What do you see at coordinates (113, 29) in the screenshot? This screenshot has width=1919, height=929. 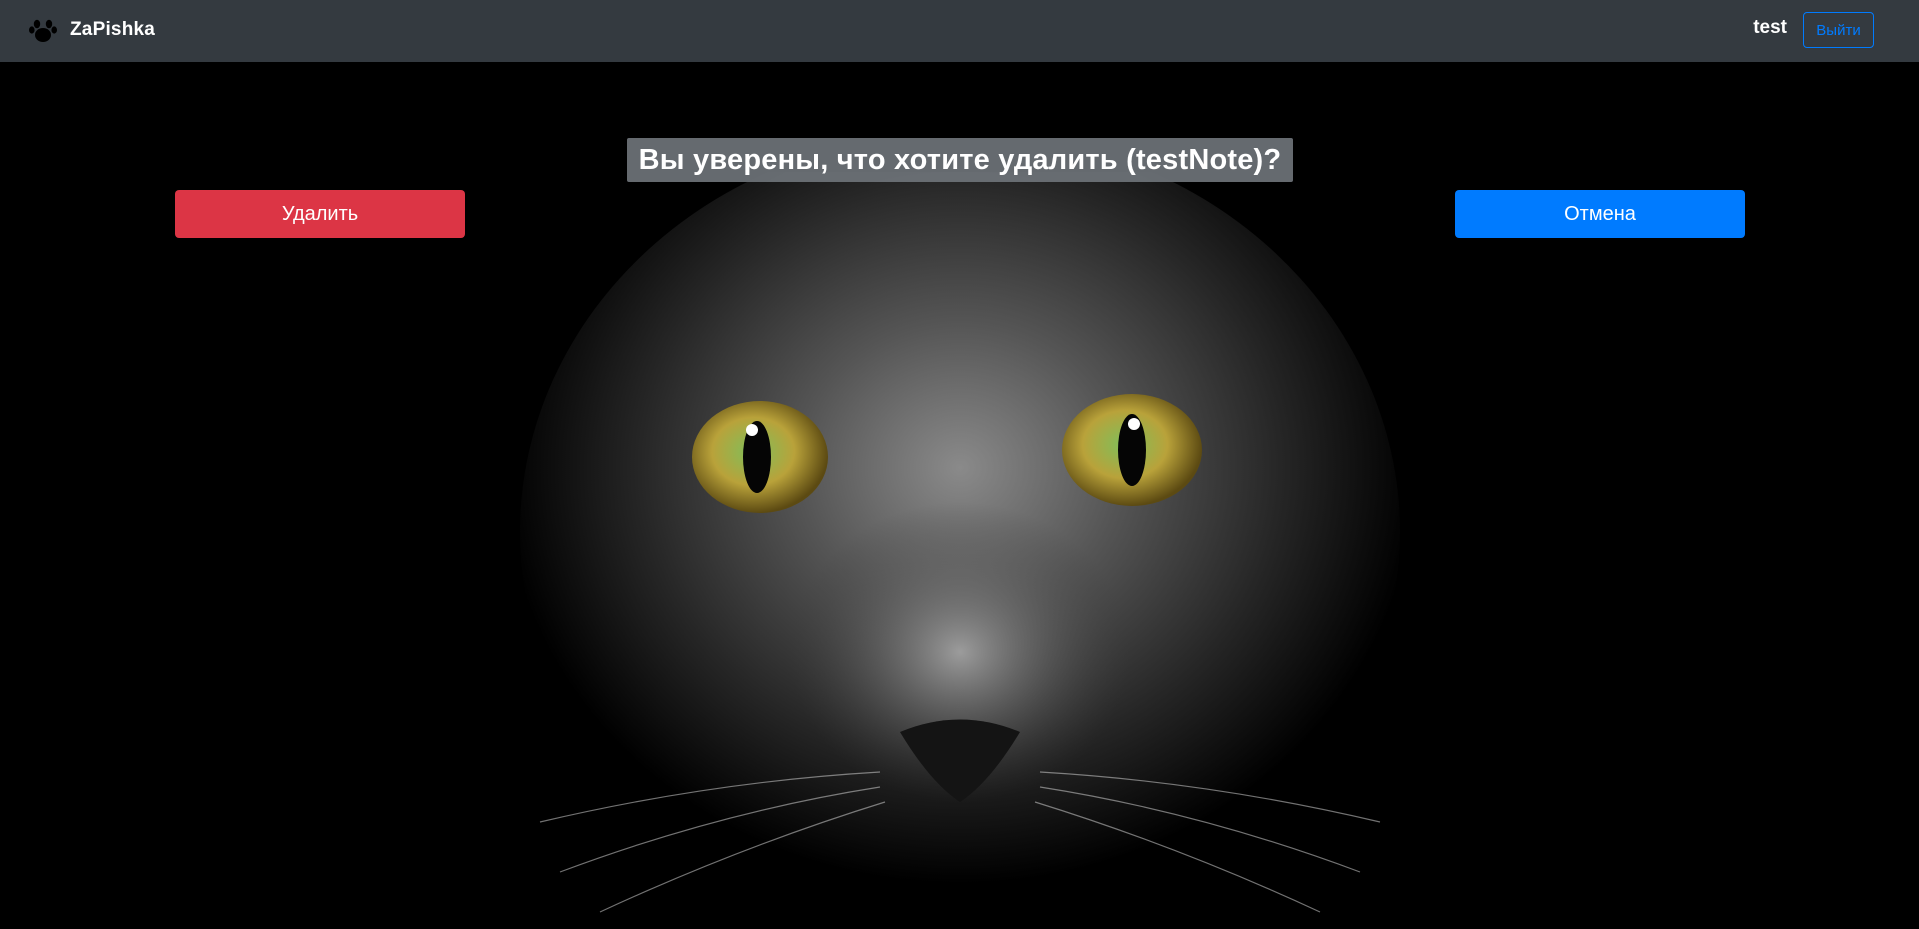 I see `brand-name: ZaPishka` at bounding box center [113, 29].